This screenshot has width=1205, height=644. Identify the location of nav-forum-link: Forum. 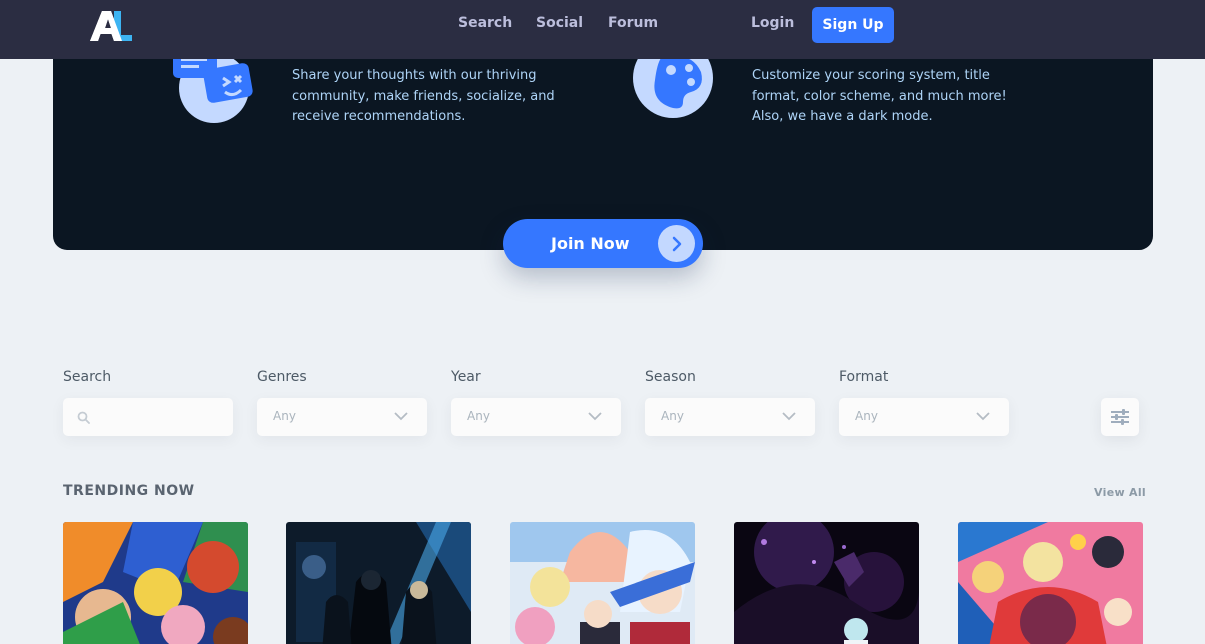
(633, 23).